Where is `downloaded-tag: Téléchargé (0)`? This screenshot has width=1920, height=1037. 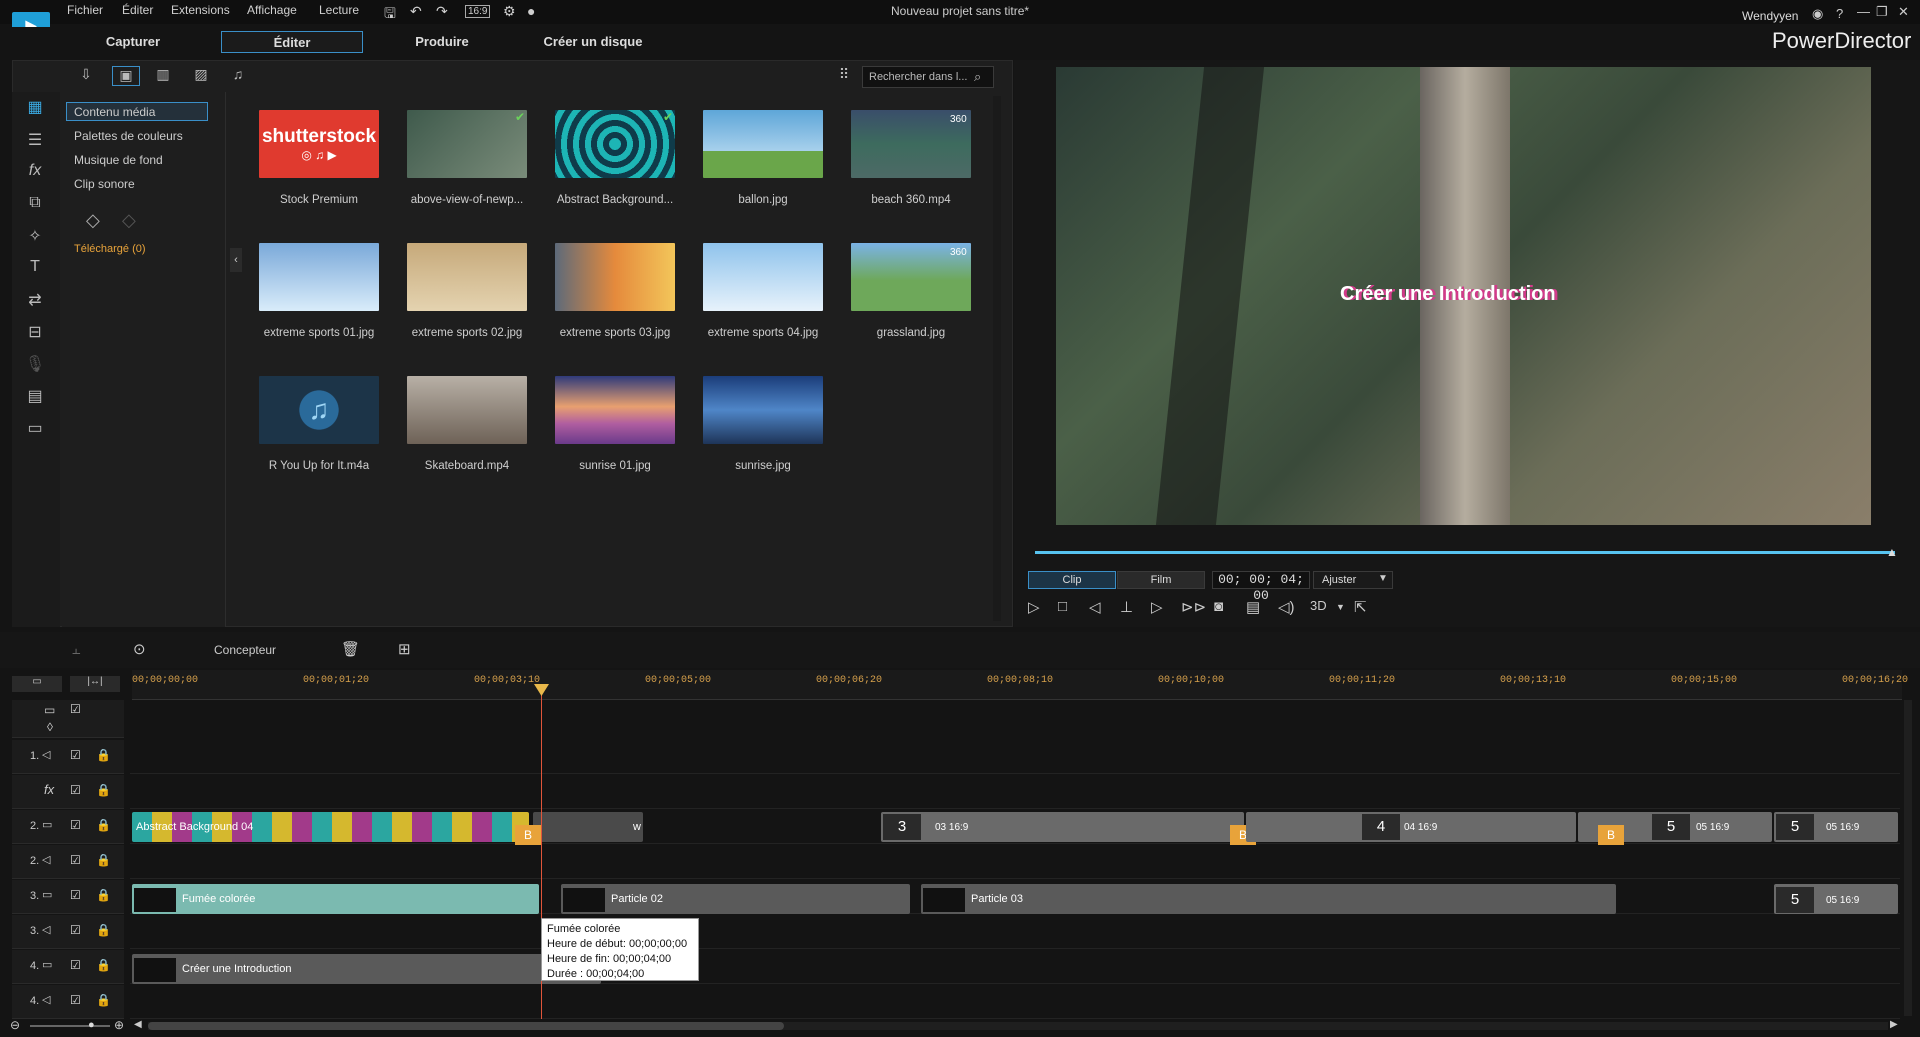 downloaded-tag: Téléchargé (0) is located at coordinates (110, 249).